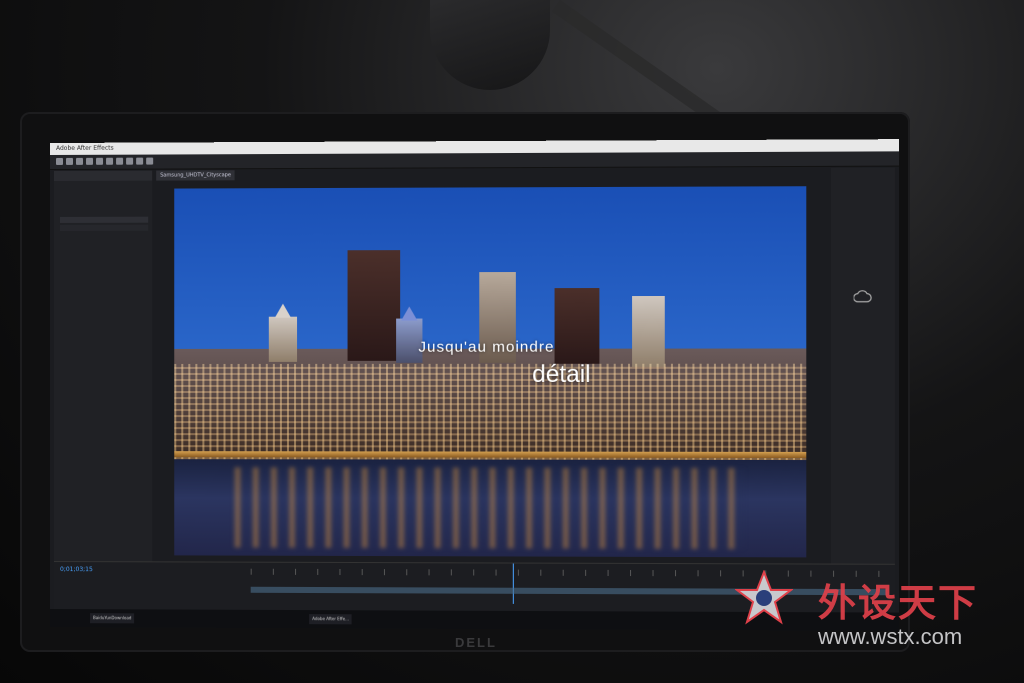 The width and height of the screenshot is (1024, 683). What do you see at coordinates (110, 161) in the screenshot?
I see `pan-tool-icon` at bounding box center [110, 161].